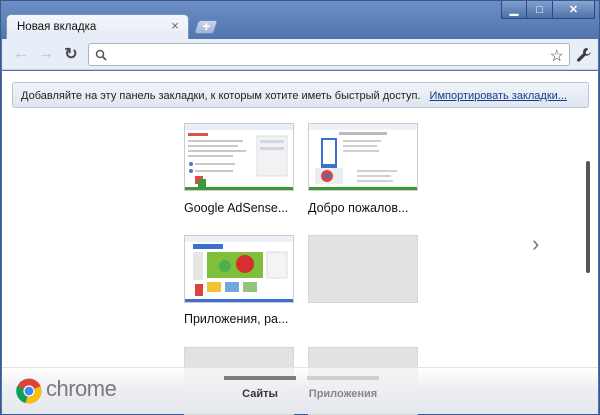 The image size is (600, 415). I want to click on reload-button: ↻, so click(71, 54).